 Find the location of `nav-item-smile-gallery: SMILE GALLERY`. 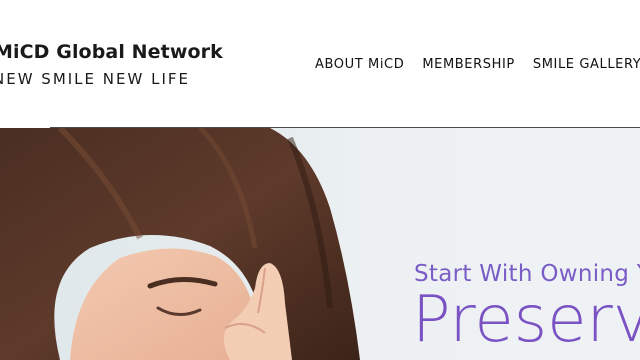

nav-item-smile-gallery: SMILE GALLERY is located at coordinates (586, 64).